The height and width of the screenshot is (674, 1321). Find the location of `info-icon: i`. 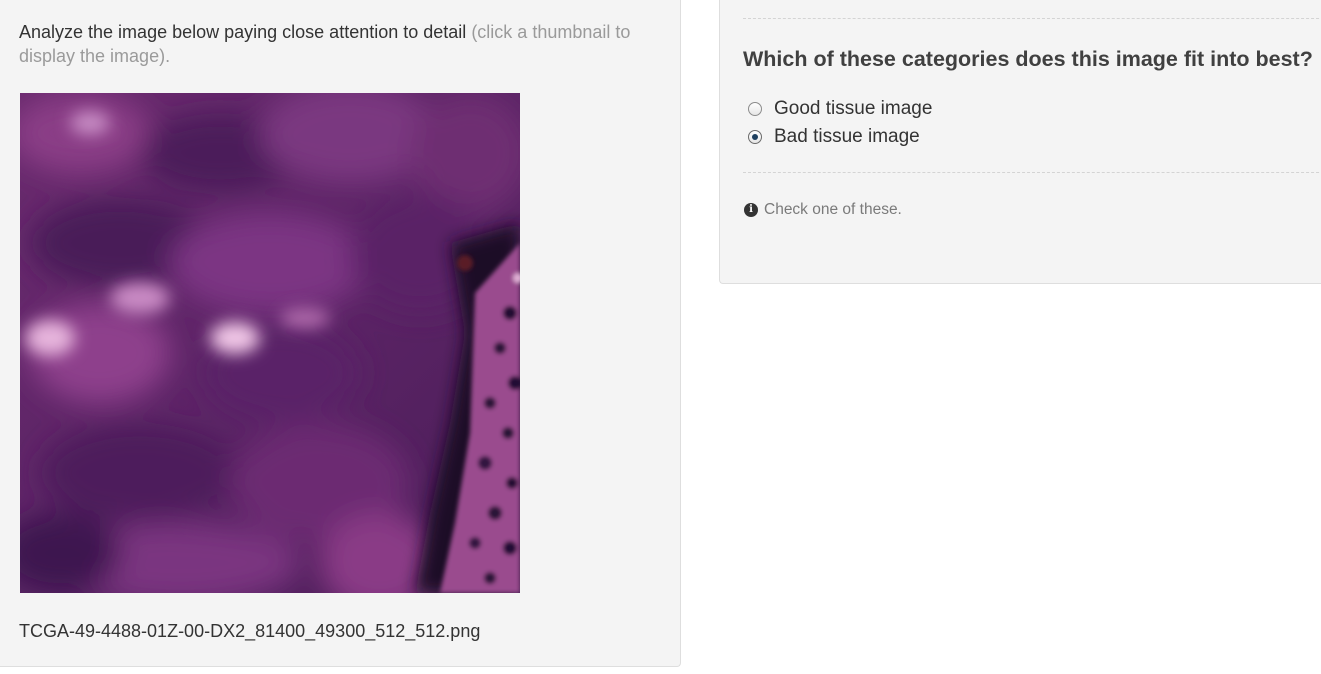

info-icon: i is located at coordinates (751, 210).